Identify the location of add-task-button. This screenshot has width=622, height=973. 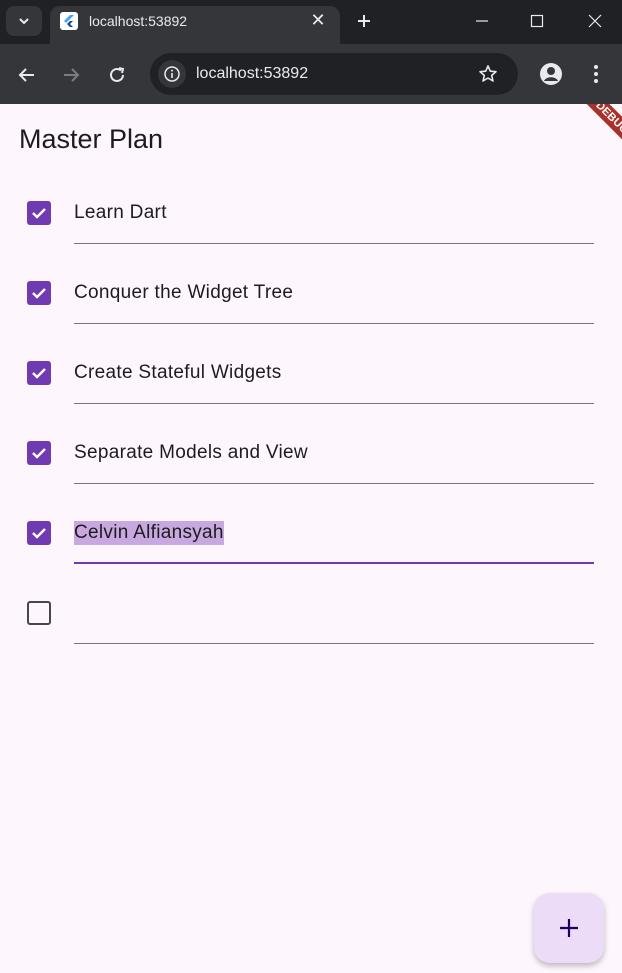
(569, 928).